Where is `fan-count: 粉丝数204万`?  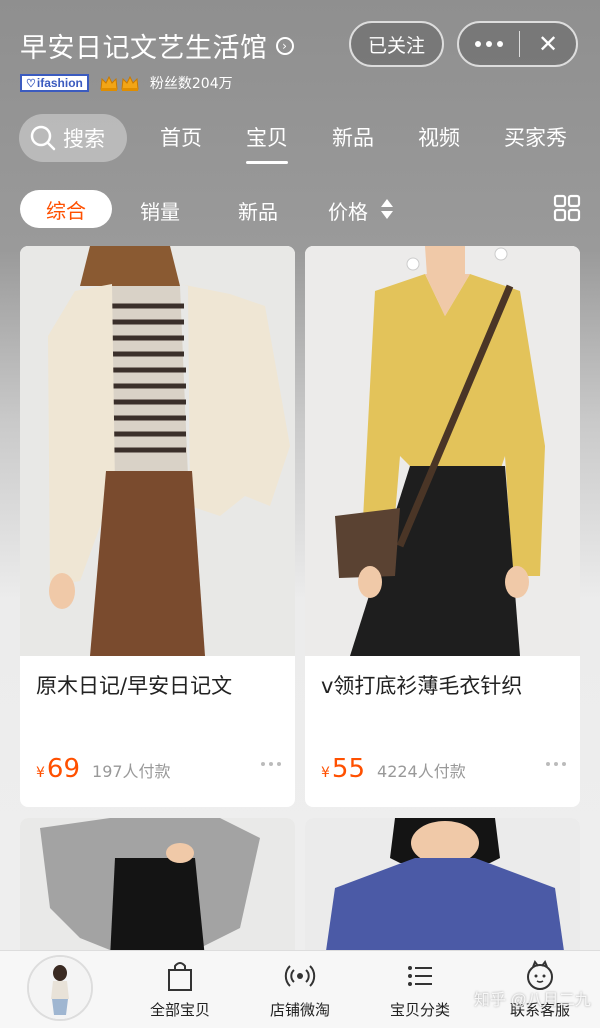
fan-count: 粉丝数204万 is located at coordinates (191, 84).